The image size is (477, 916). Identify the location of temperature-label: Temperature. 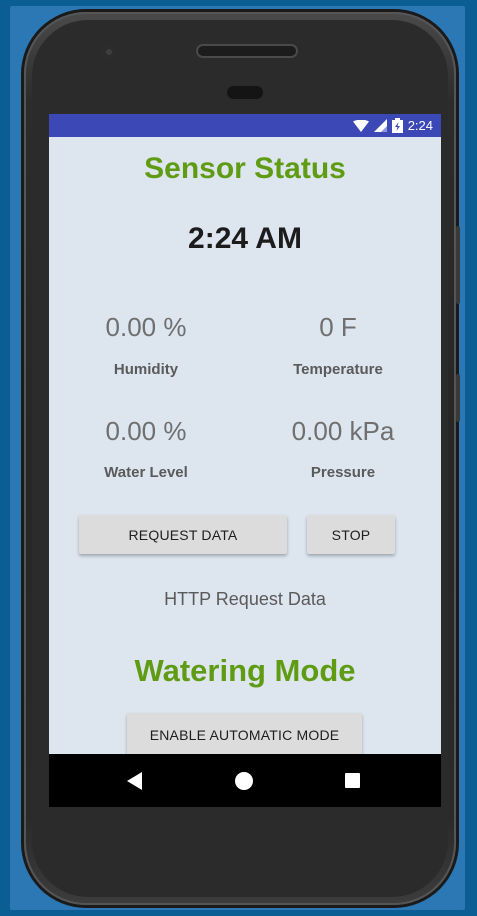
(338, 369).